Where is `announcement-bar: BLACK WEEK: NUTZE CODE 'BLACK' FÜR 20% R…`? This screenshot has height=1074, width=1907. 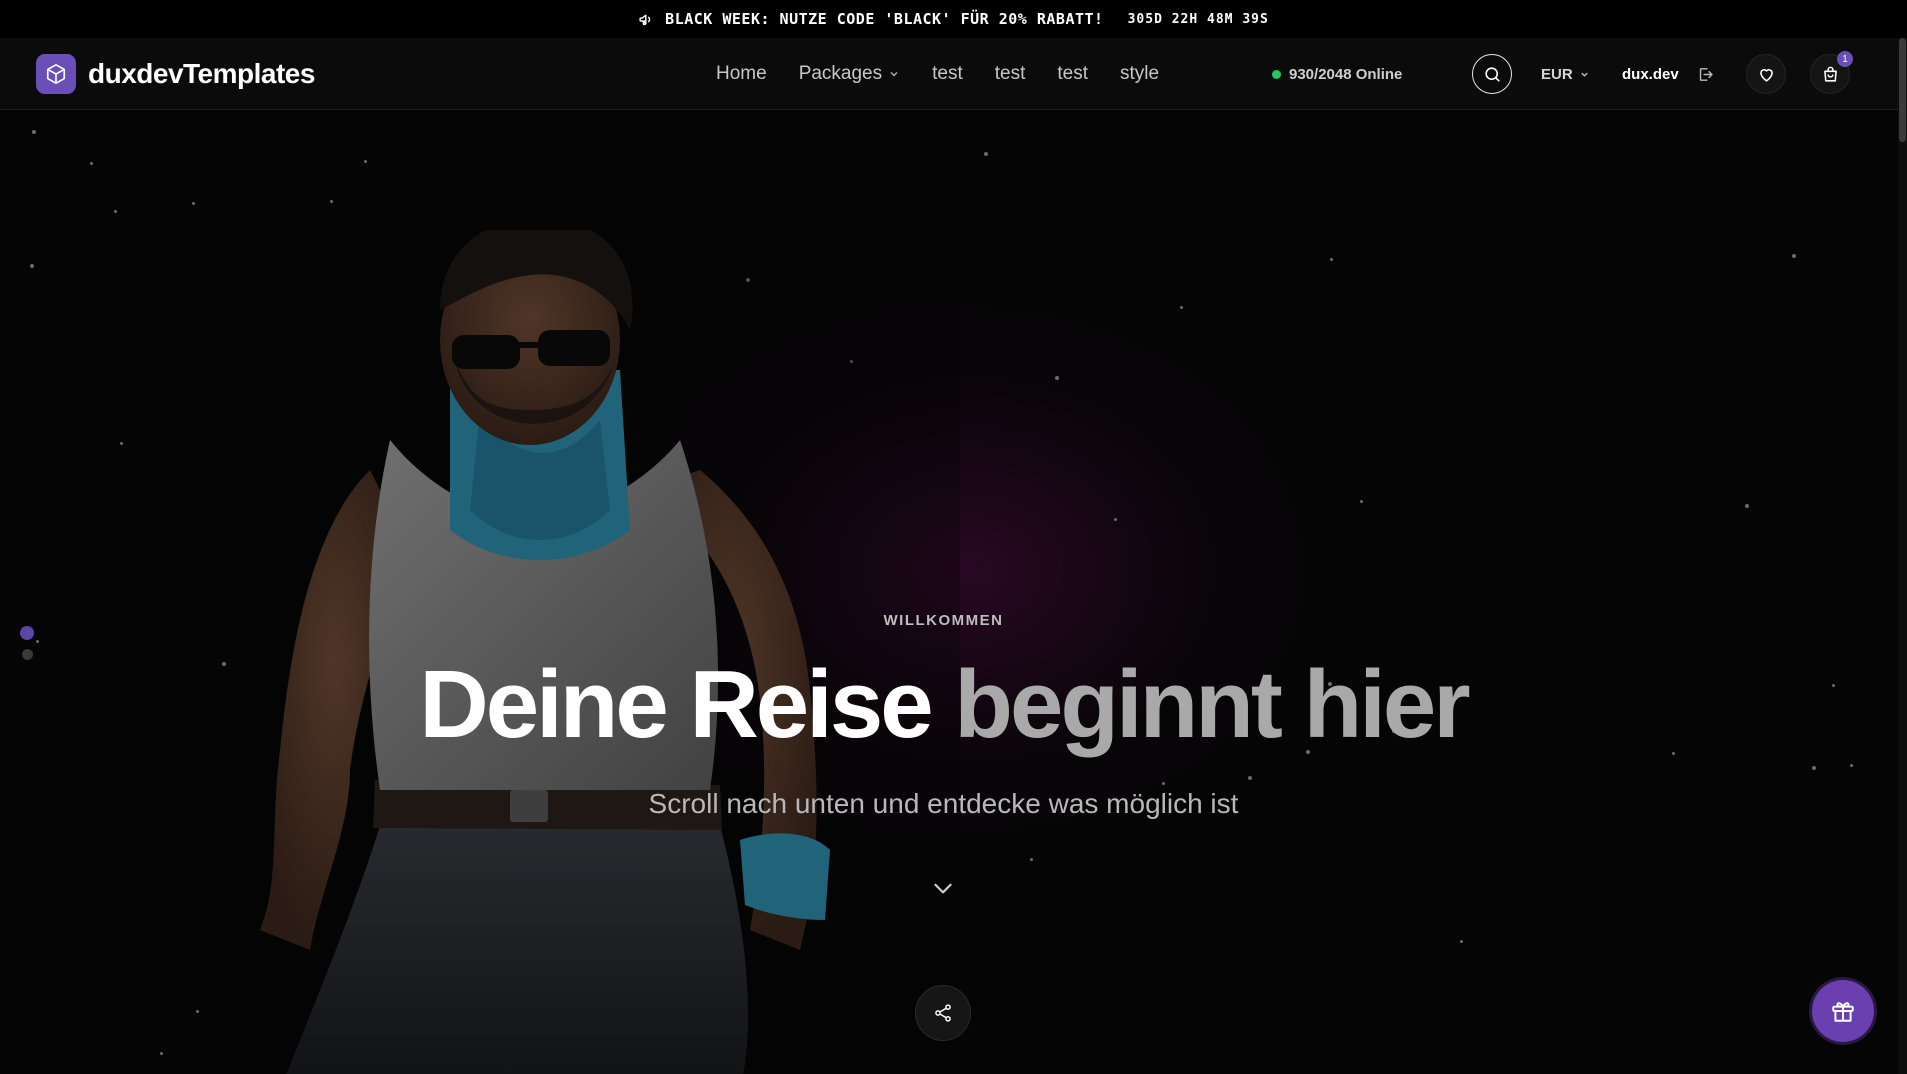
announcement-bar: BLACK WEEK: NUTZE CODE 'BLACK' FÜR 20% R… is located at coordinates (953, 19).